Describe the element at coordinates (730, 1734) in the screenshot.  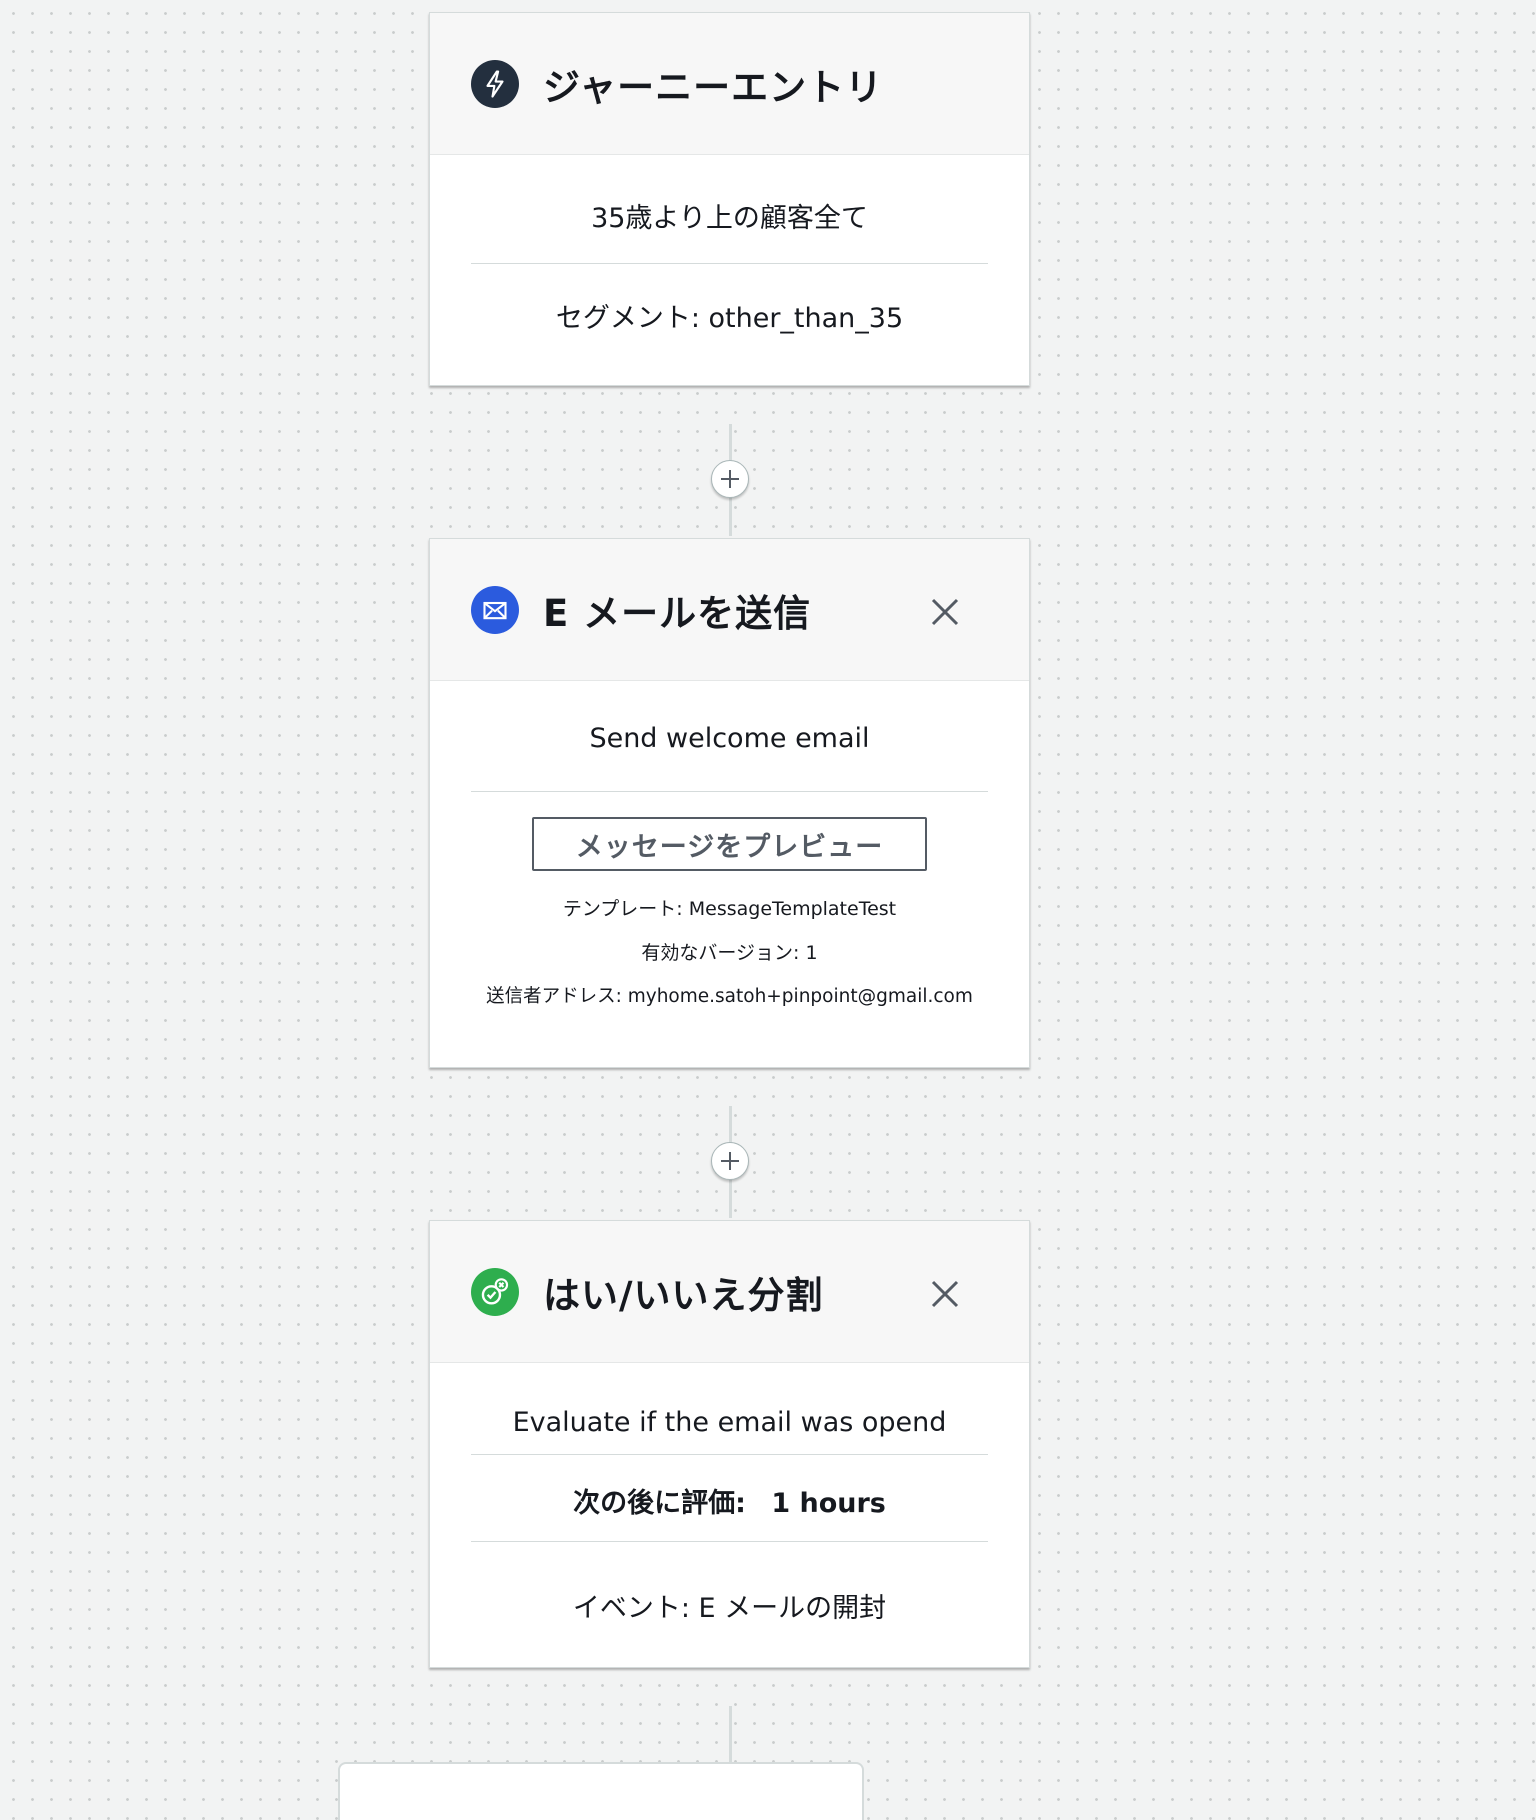
I see `connector-line` at that location.